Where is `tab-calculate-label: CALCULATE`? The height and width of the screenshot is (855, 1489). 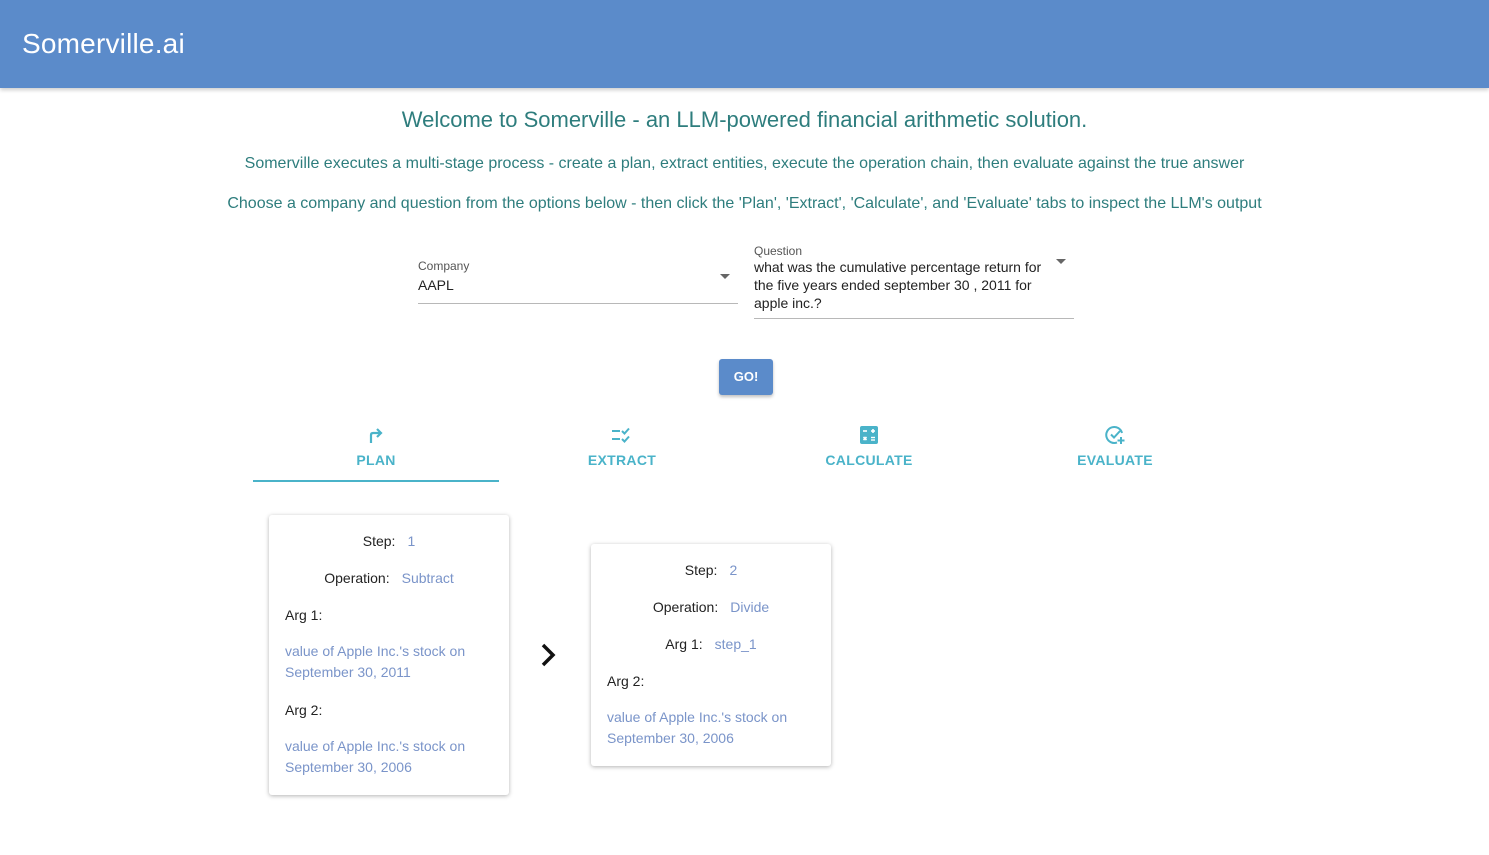 tab-calculate-label: CALCULATE is located at coordinates (869, 460).